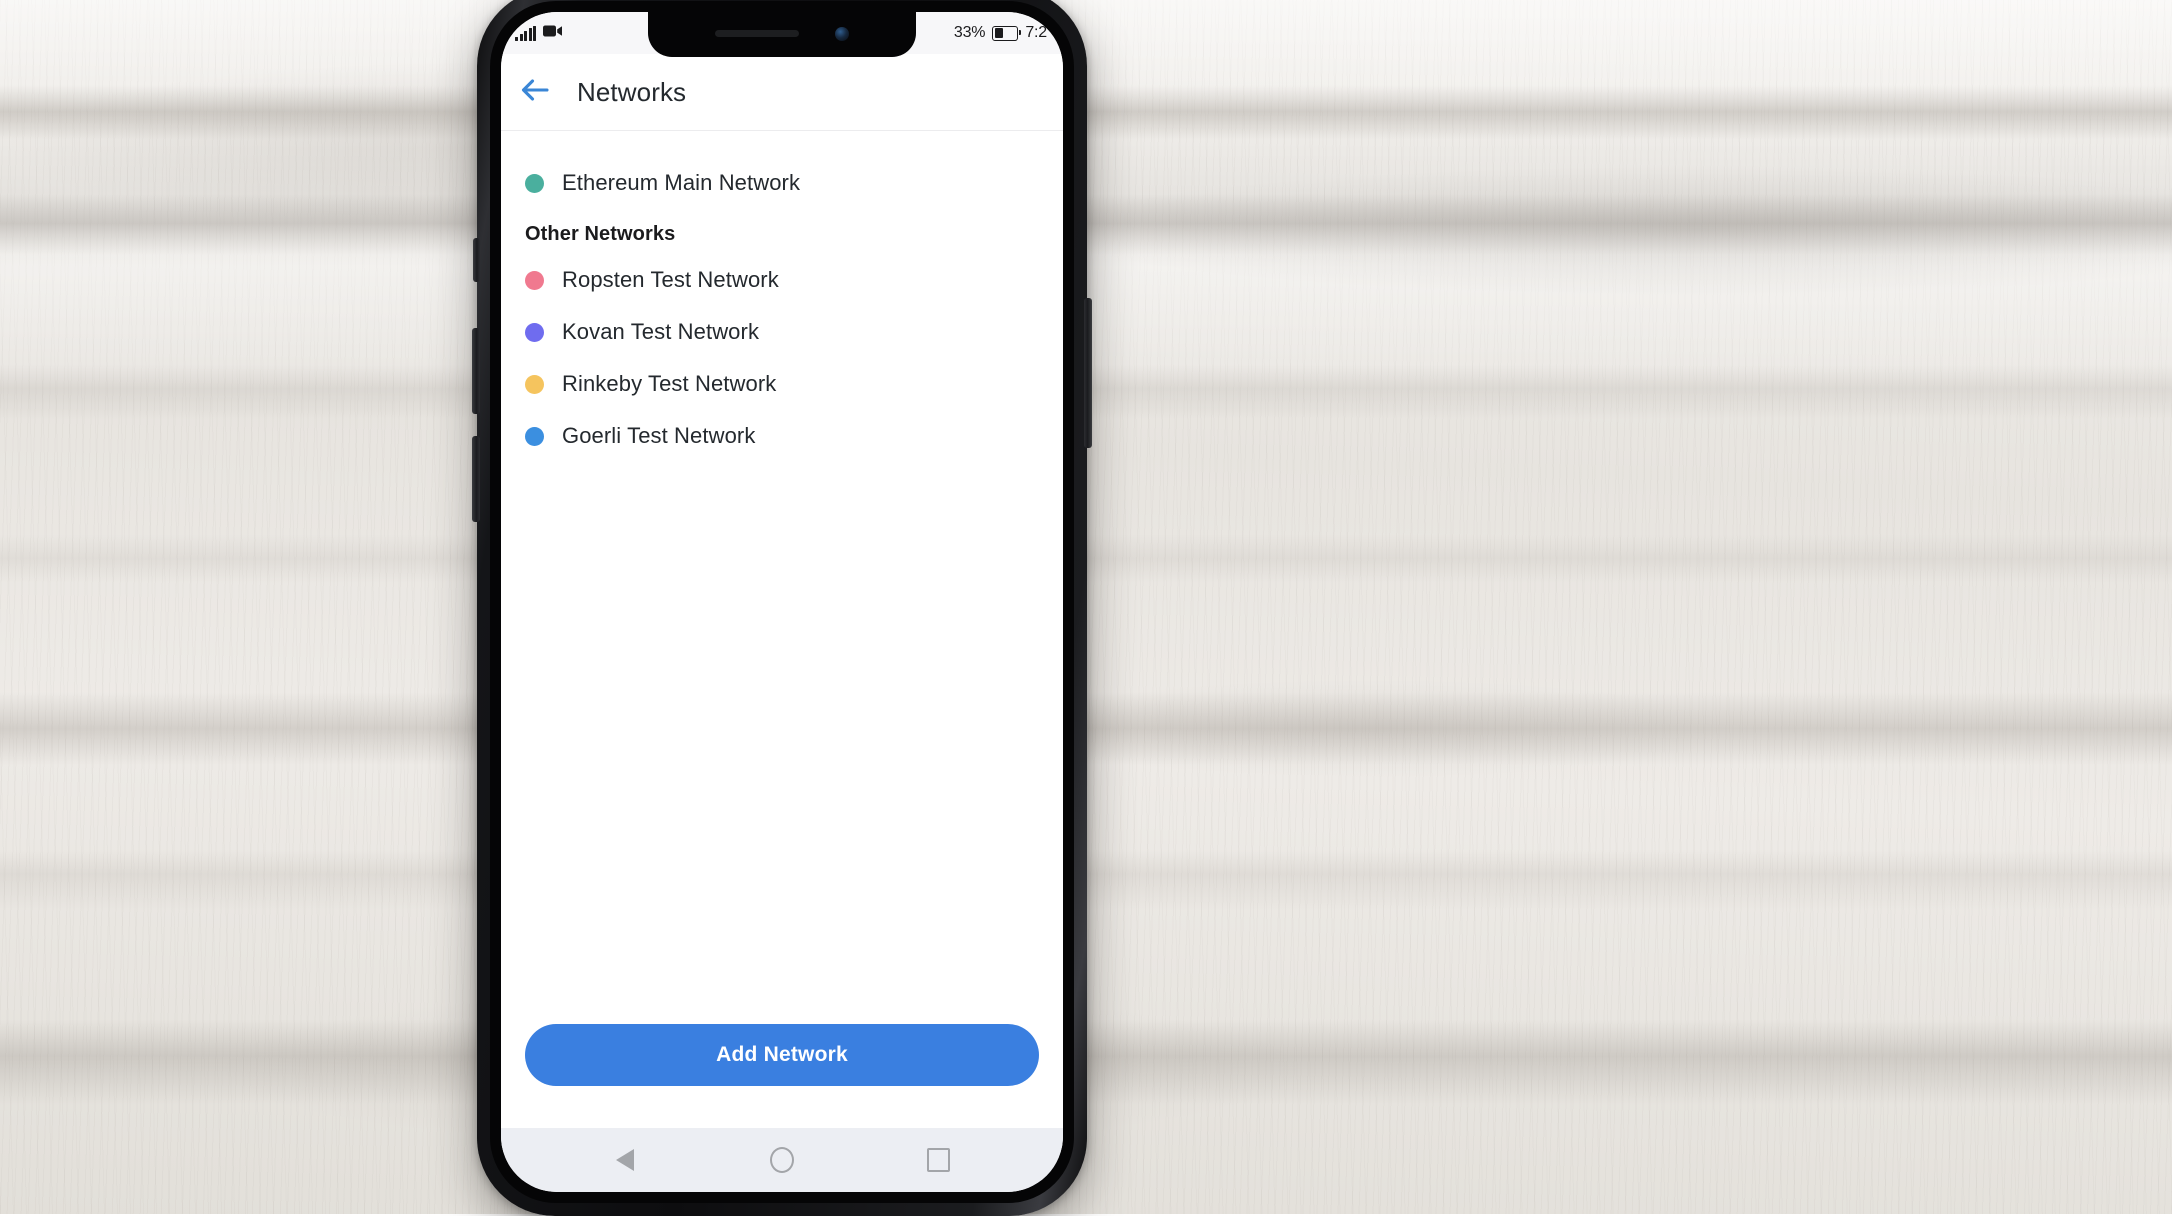 This screenshot has height=1216, width=2172. What do you see at coordinates (661, 331) in the screenshot?
I see `network-item-label: Kovan Test Network` at bounding box center [661, 331].